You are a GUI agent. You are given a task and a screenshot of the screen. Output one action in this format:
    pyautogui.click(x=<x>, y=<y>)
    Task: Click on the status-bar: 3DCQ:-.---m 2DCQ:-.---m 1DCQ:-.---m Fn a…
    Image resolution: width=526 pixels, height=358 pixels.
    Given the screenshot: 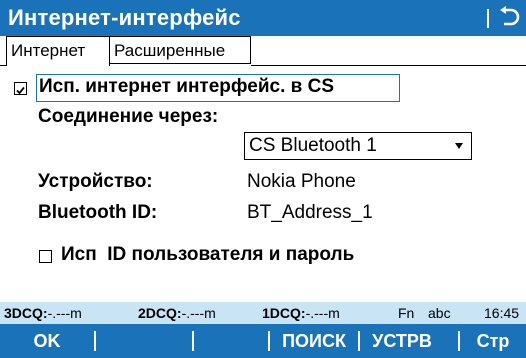 What is the action you would take?
    pyautogui.click(x=263, y=313)
    